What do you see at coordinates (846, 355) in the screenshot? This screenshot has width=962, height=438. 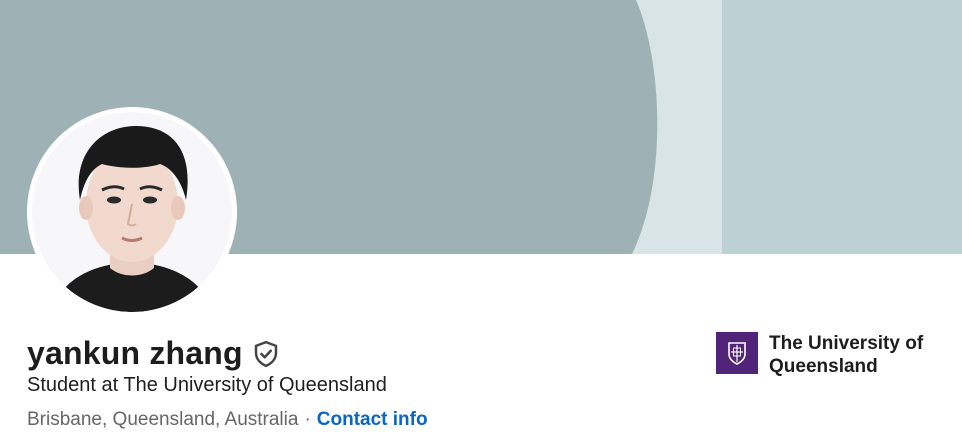 I see `organization-name: The University of Queensland` at bounding box center [846, 355].